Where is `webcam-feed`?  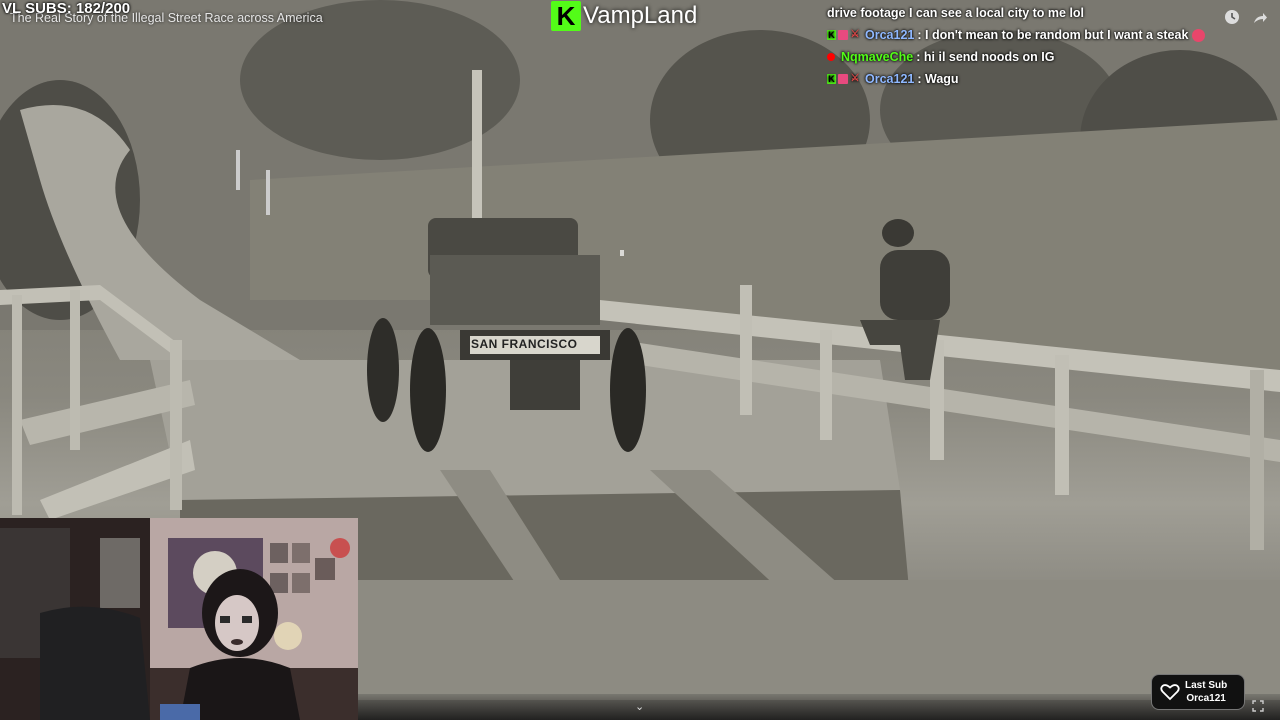
webcam-feed is located at coordinates (179, 619).